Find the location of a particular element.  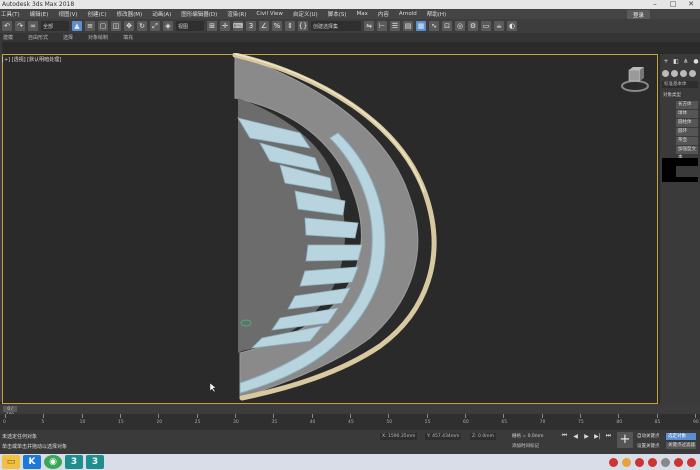

3dsmax-icon-2: 3 is located at coordinates (95, 462).